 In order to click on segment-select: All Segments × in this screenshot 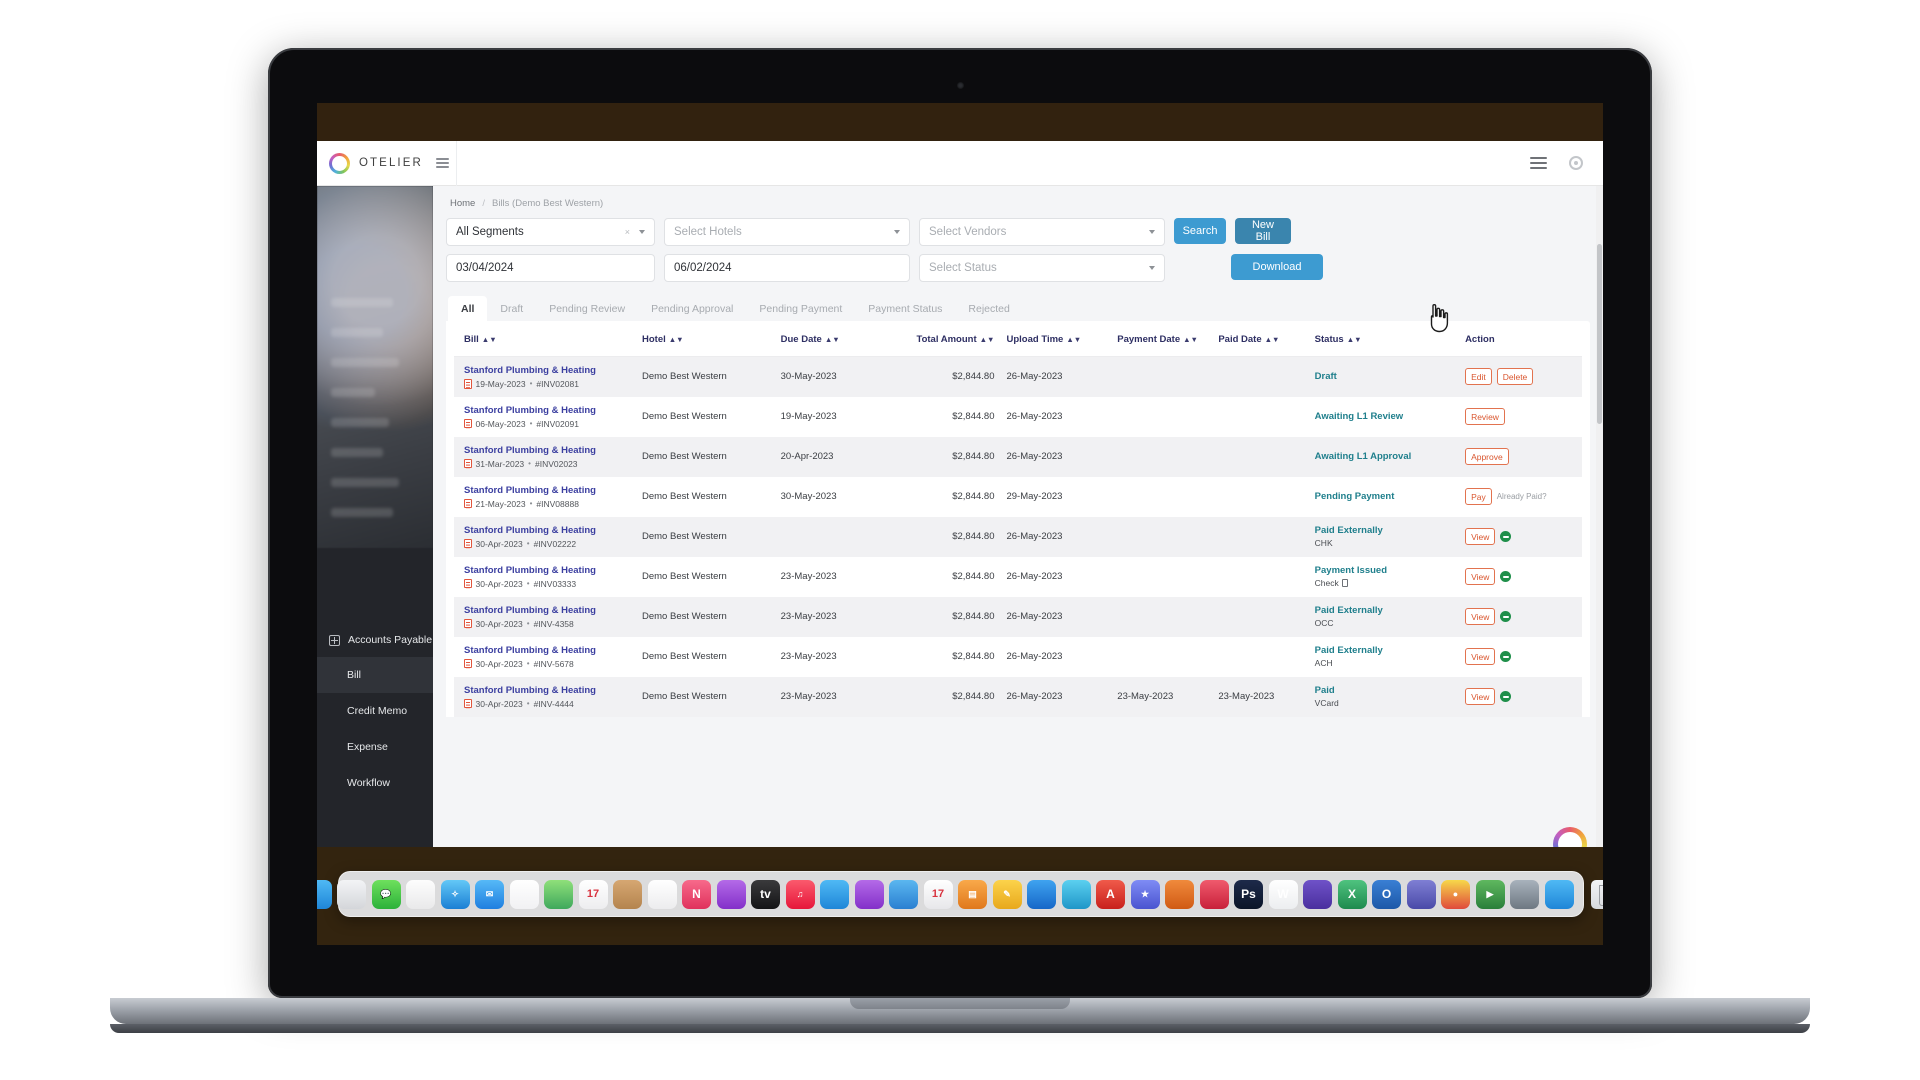, I will do `click(550, 232)`.